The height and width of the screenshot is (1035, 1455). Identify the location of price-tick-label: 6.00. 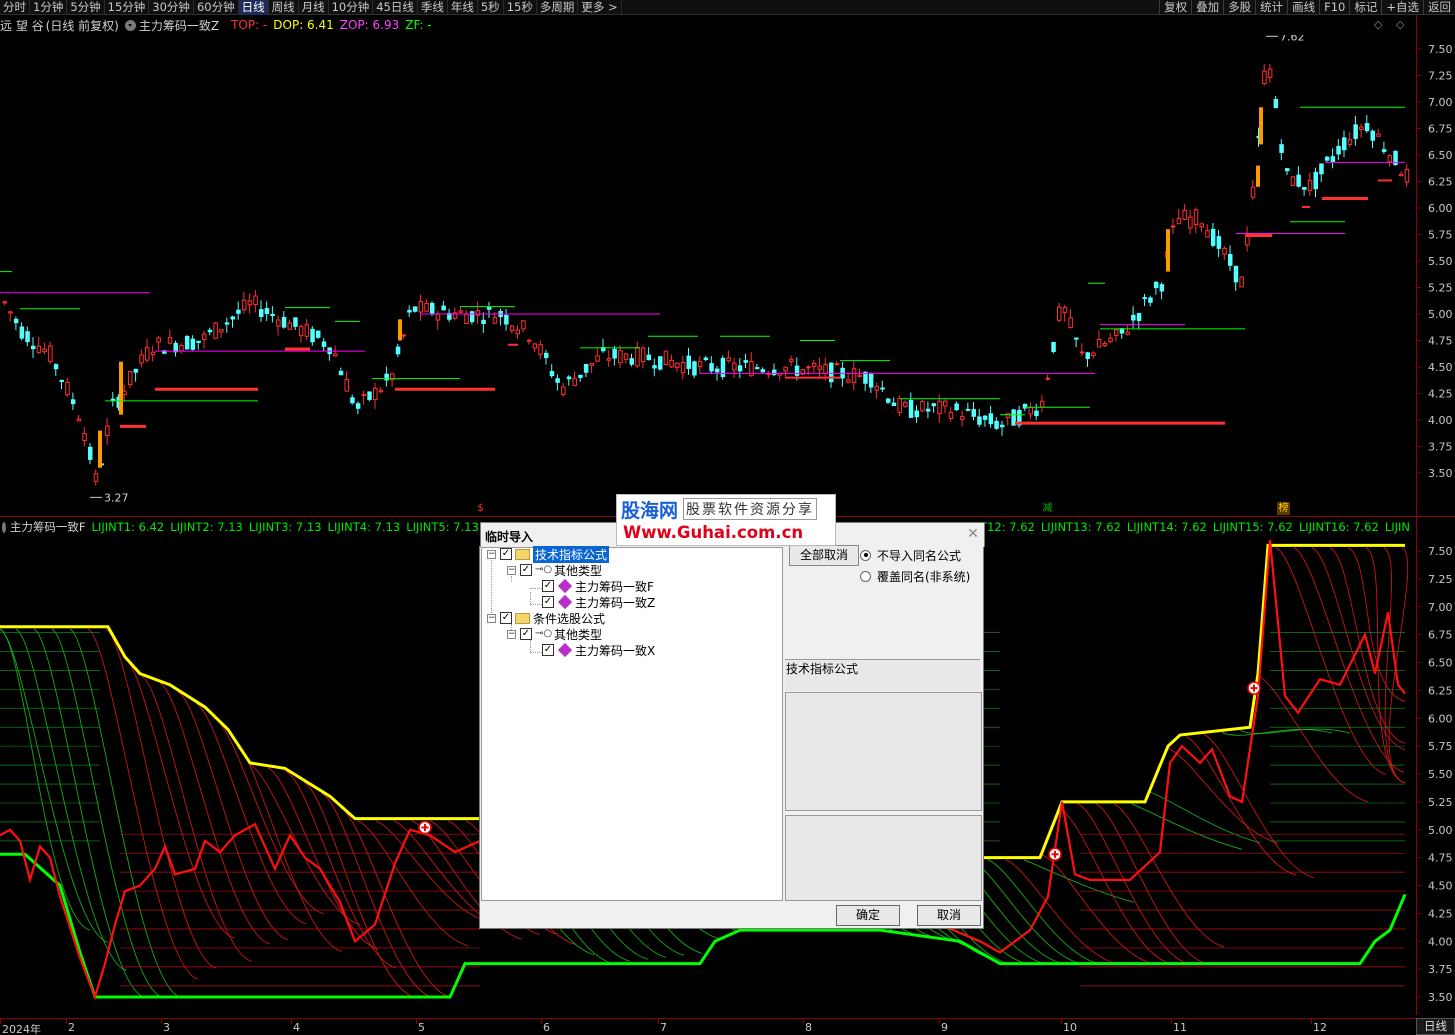
(1440, 208).